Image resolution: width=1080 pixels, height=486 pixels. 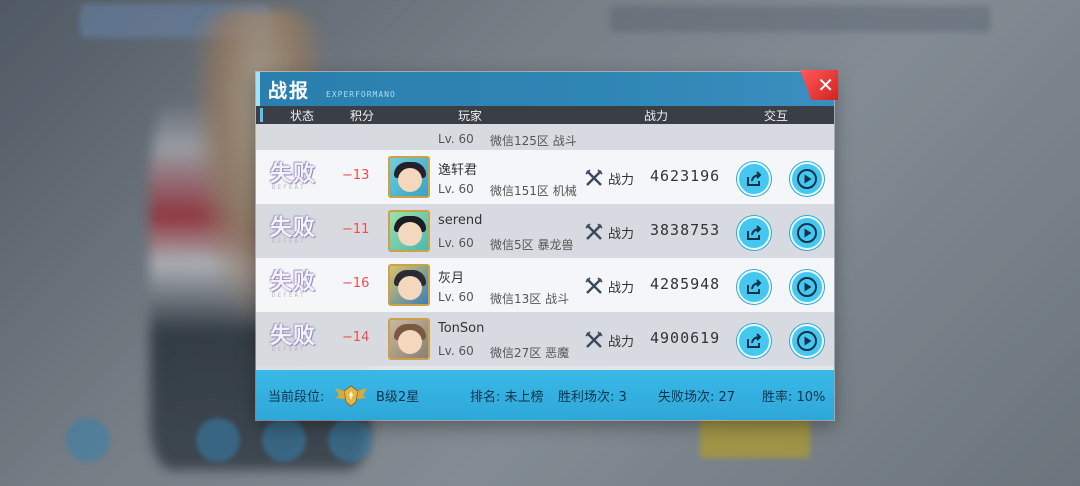 What do you see at coordinates (685, 338) in the screenshot?
I see `power-value: 4900619` at bounding box center [685, 338].